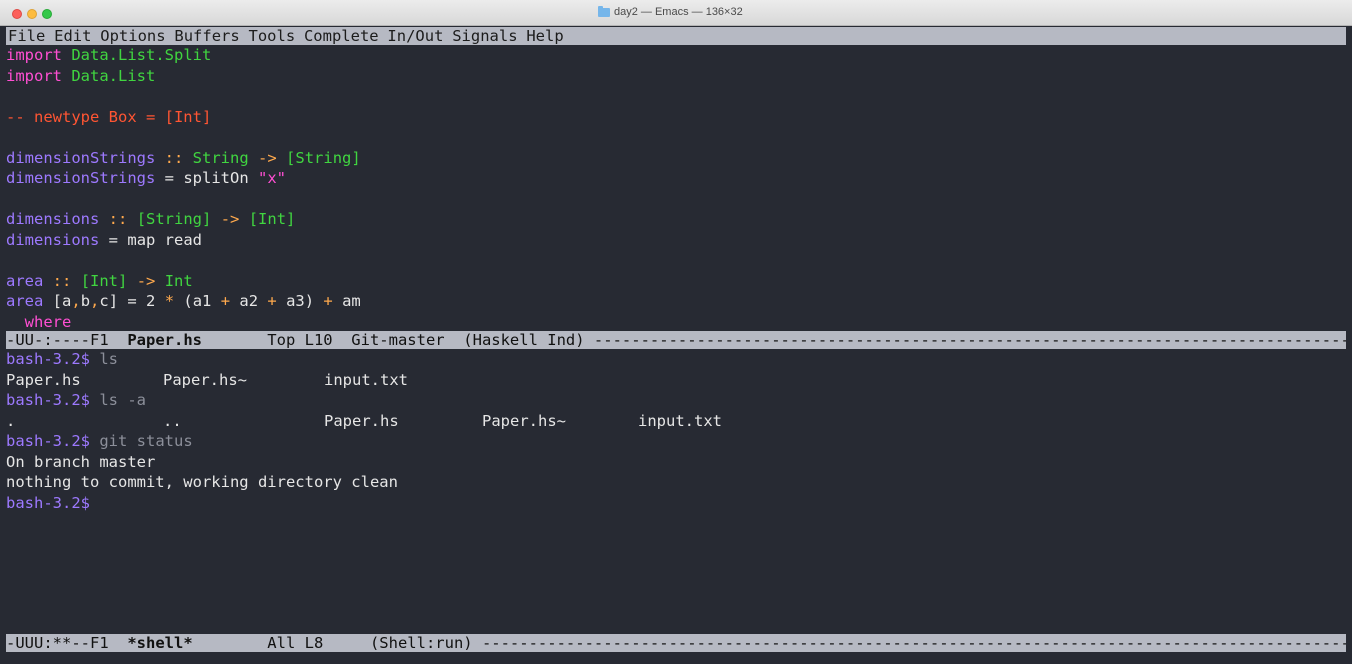 The image size is (1352, 664). What do you see at coordinates (415, 36) in the screenshot?
I see `menu-in-out: In/Out` at bounding box center [415, 36].